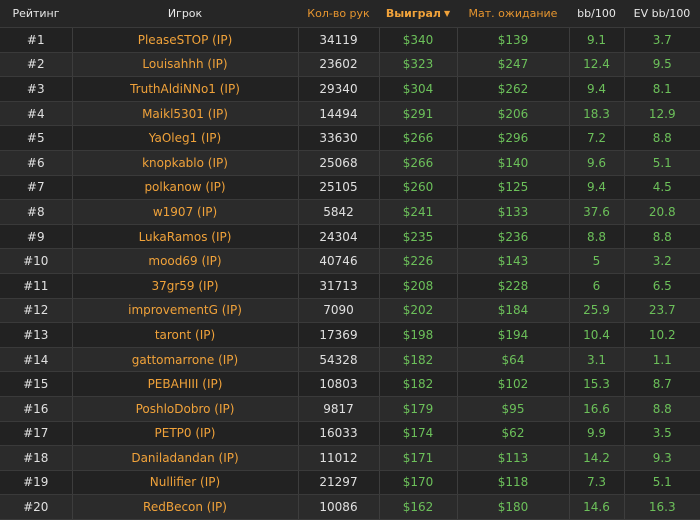  Describe the element at coordinates (350, 89) in the screenshot. I see `table-row: #3 TruthAldiNNo1 (IP) 29340 $304 $262 9.4 8.1` at that location.